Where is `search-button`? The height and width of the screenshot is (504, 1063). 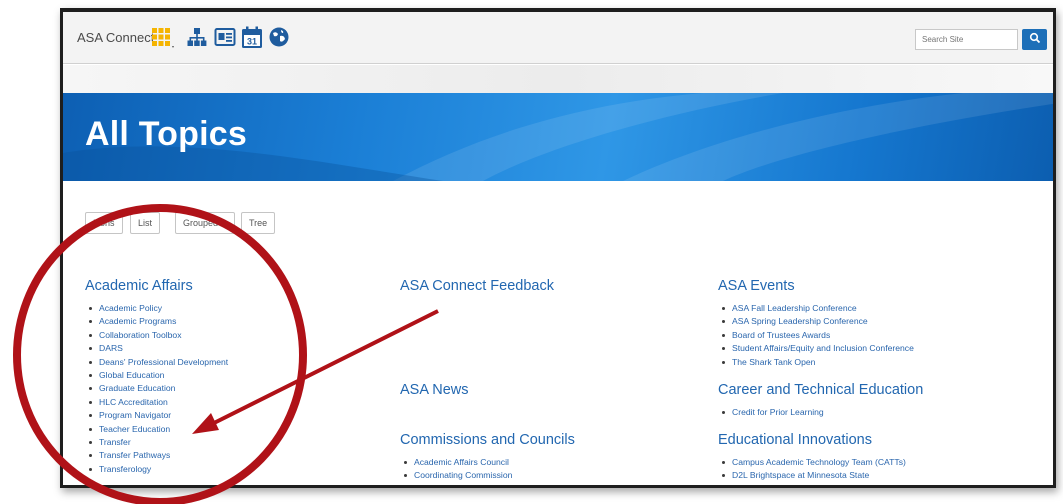
search-button is located at coordinates (1034, 39).